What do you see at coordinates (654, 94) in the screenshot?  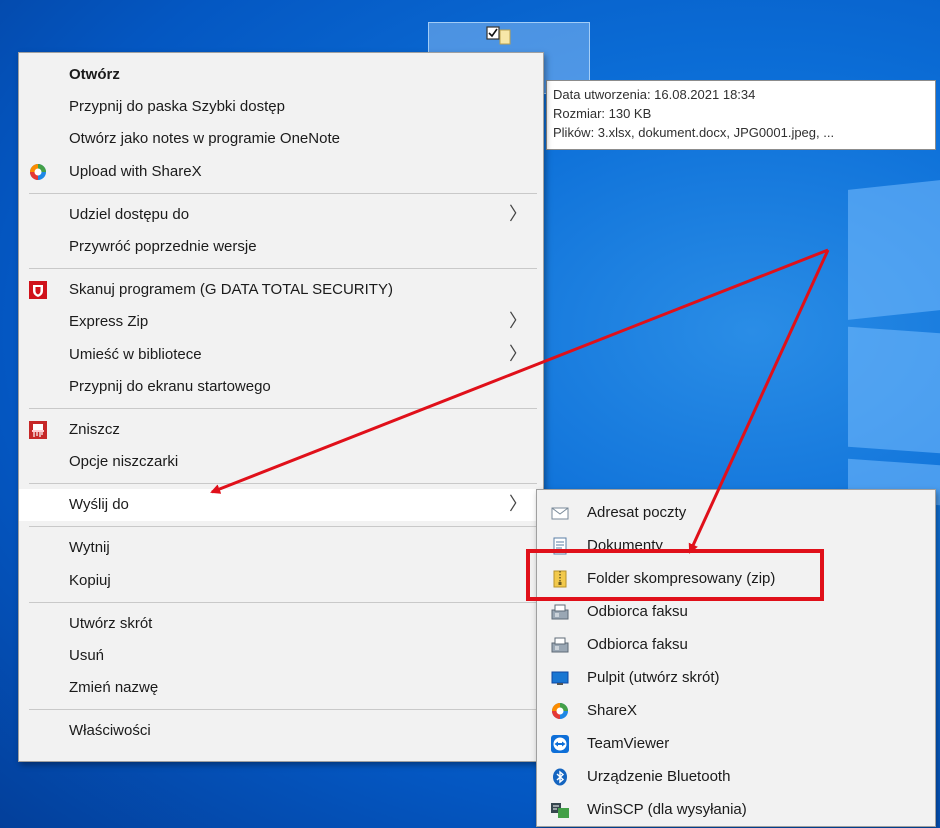 I see `tooltip-created: Data utworzenia: 16.08.2021 18:34` at bounding box center [654, 94].